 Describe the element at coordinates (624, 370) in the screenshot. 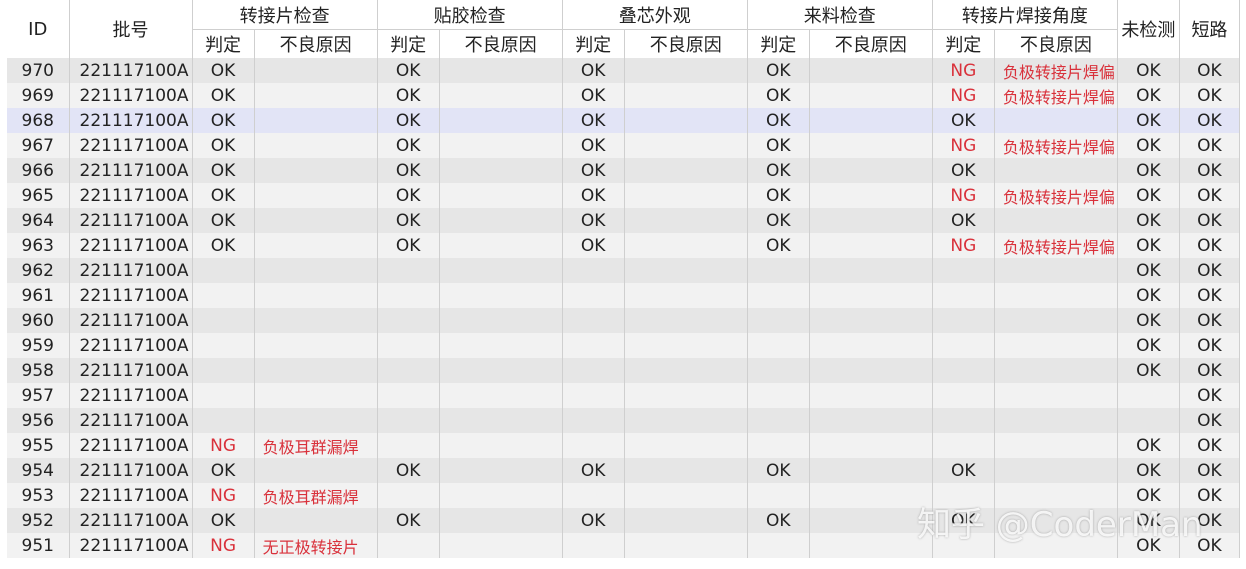

I see `table-row: 958 221117100A OK OK` at that location.